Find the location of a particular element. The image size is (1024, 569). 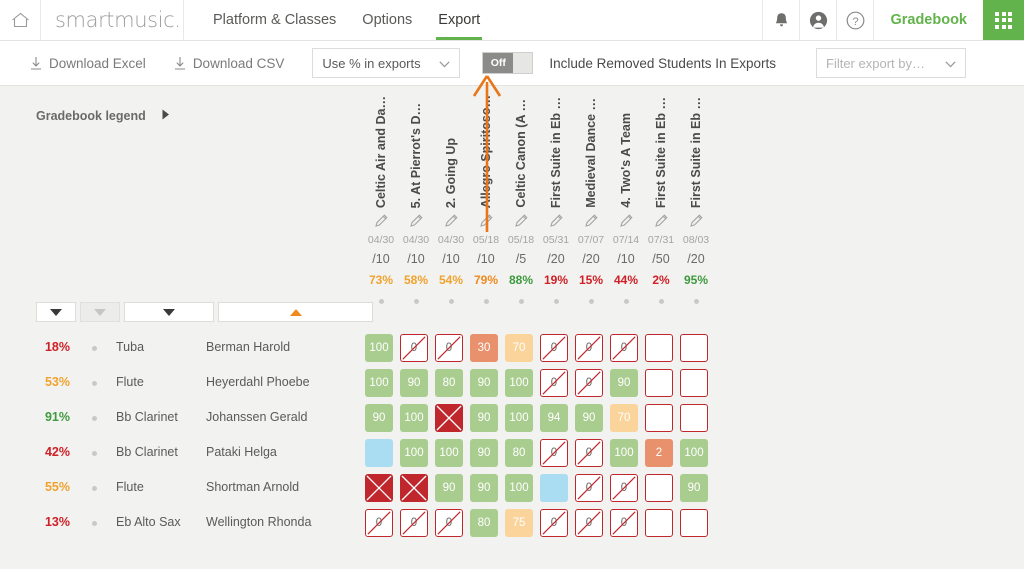

nav-link-export: Export is located at coordinates (459, 20).